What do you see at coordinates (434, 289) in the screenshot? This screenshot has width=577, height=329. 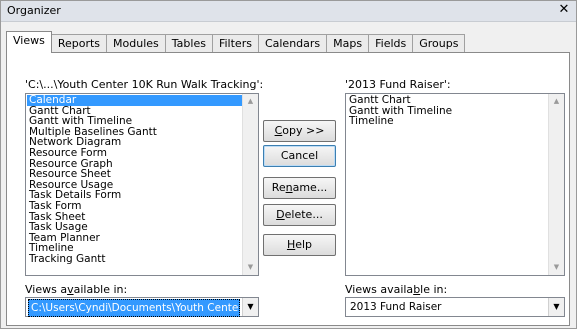 I see `right-available-label-post: le in:` at bounding box center [434, 289].